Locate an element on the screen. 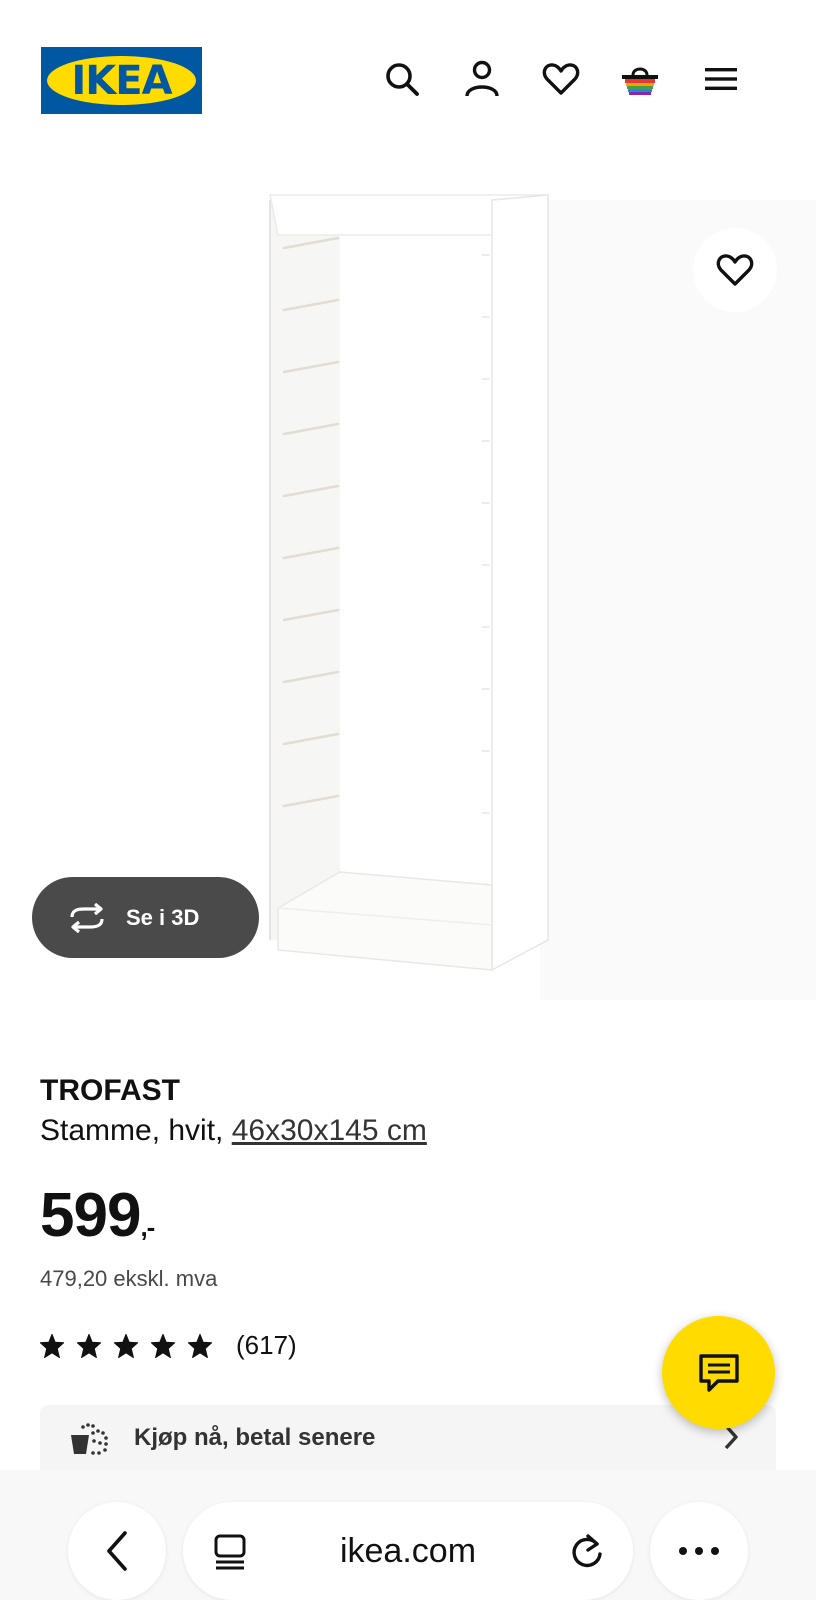 This screenshot has height=1600, width=816. browser-toolbar: ikea.com is located at coordinates (408, 1535).